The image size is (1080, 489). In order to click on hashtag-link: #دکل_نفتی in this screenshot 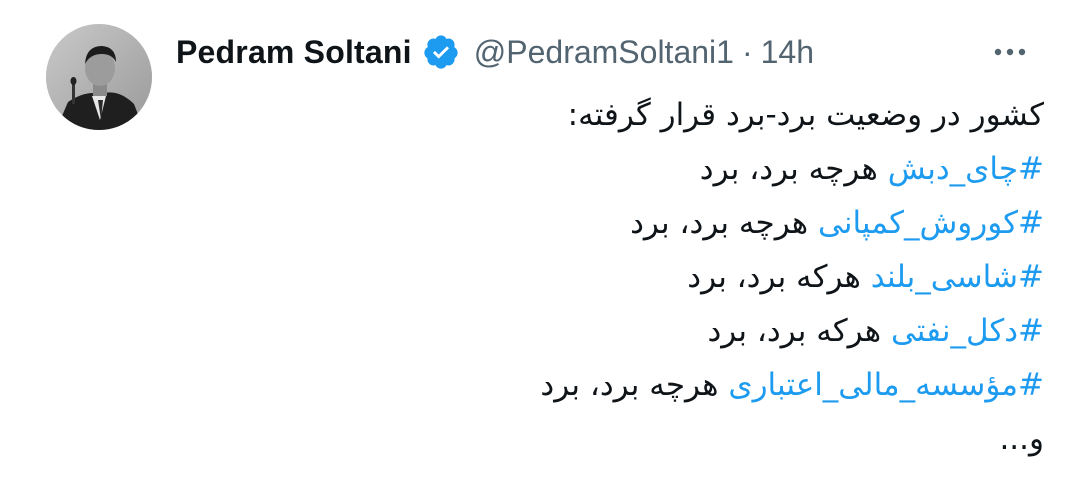, I will do `click(967, 331)`.